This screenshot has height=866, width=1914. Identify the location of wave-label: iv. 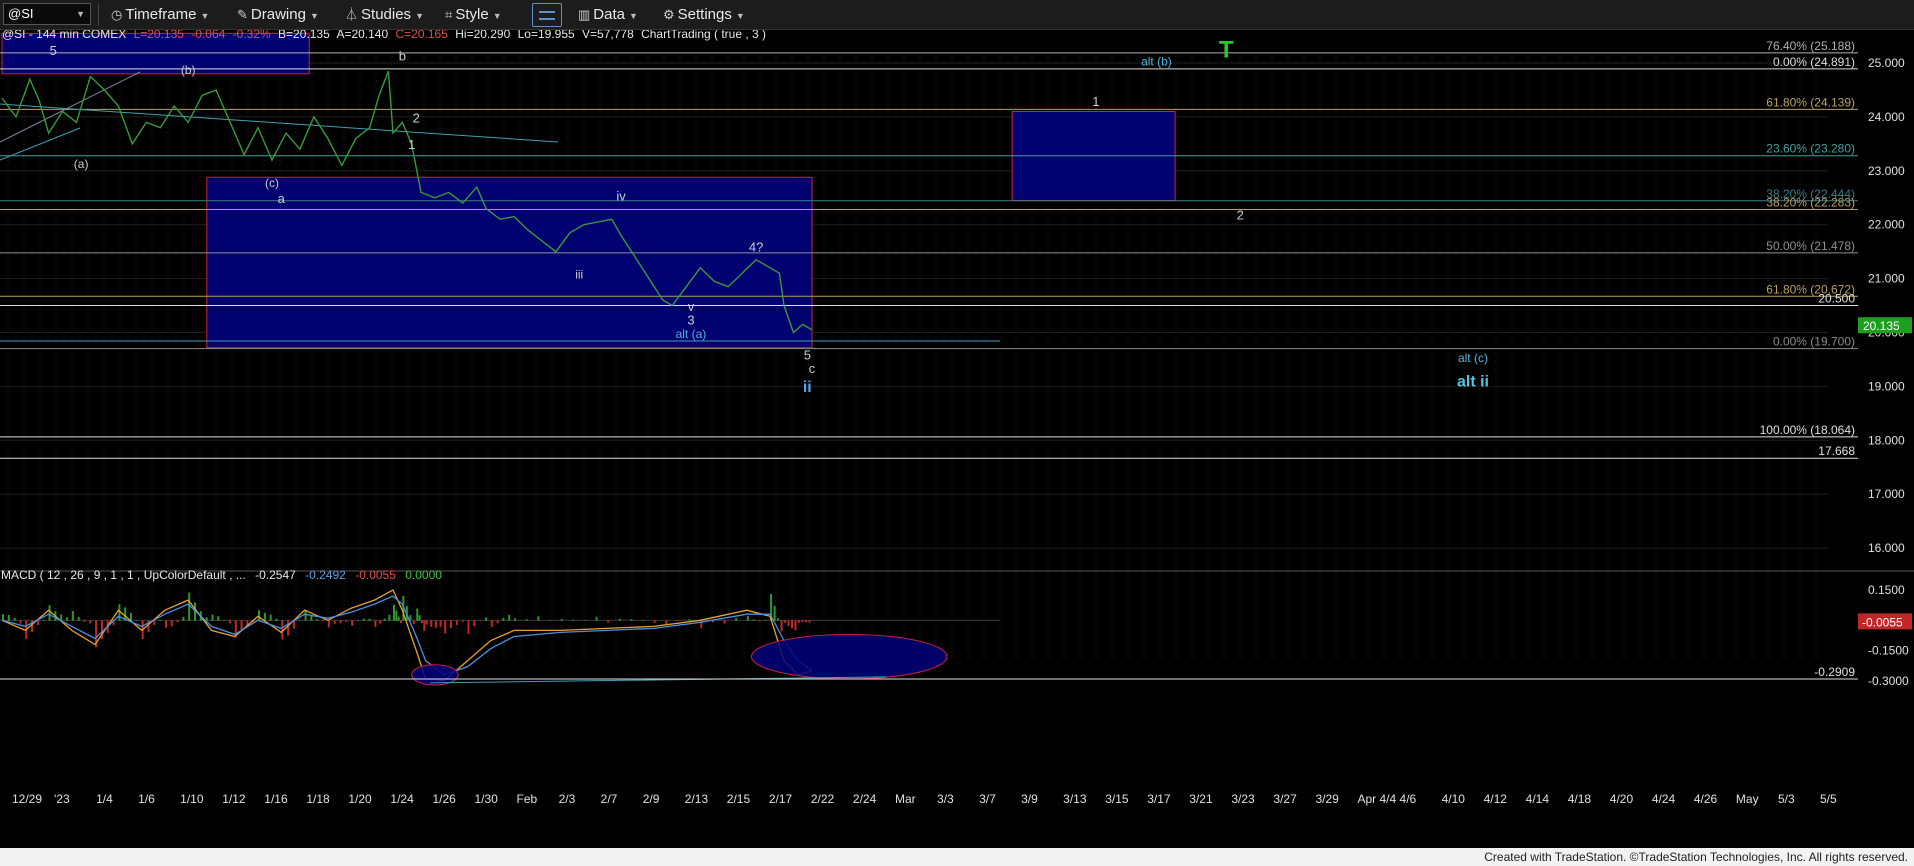
(621, 195).